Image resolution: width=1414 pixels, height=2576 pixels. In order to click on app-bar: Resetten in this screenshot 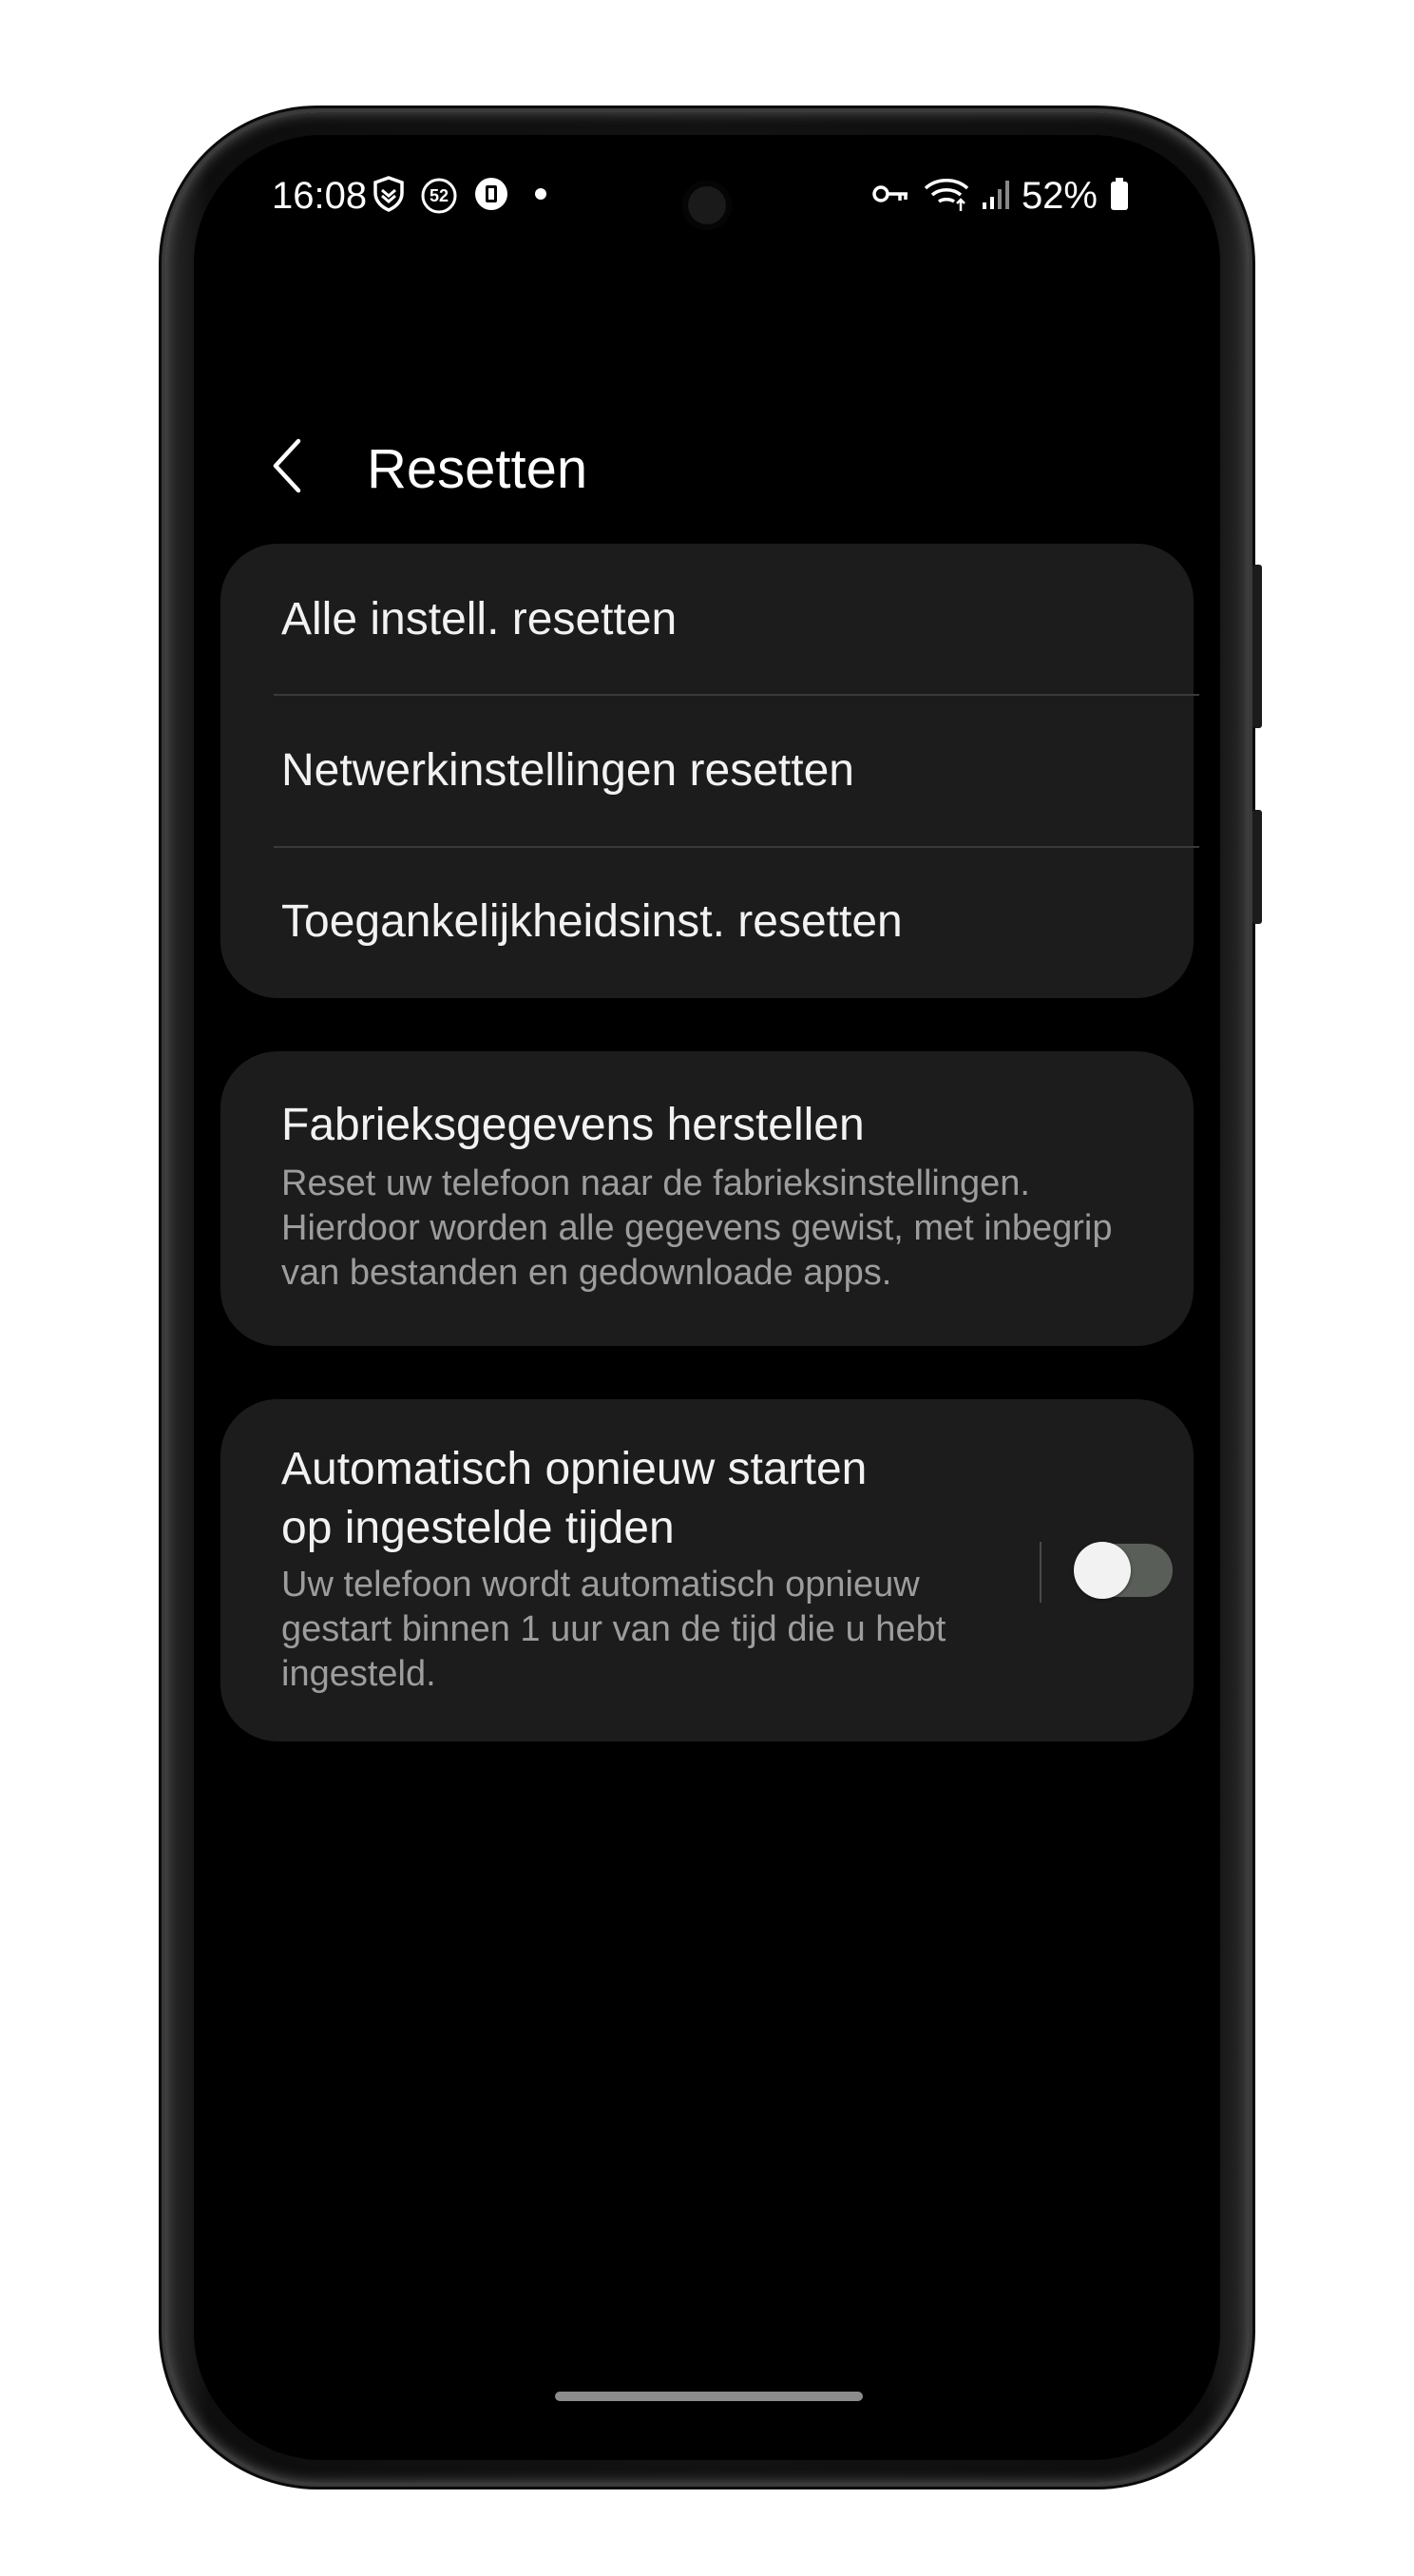, I will do `click(707, 468)`.